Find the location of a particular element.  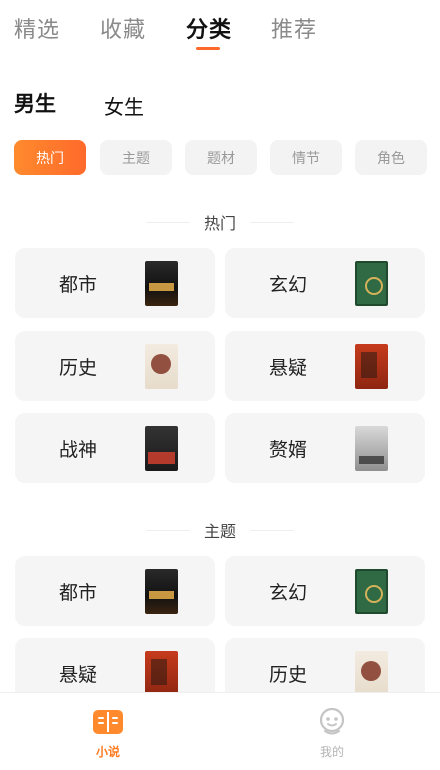

tag-role: 角色 is located at coordinates (391, 157).